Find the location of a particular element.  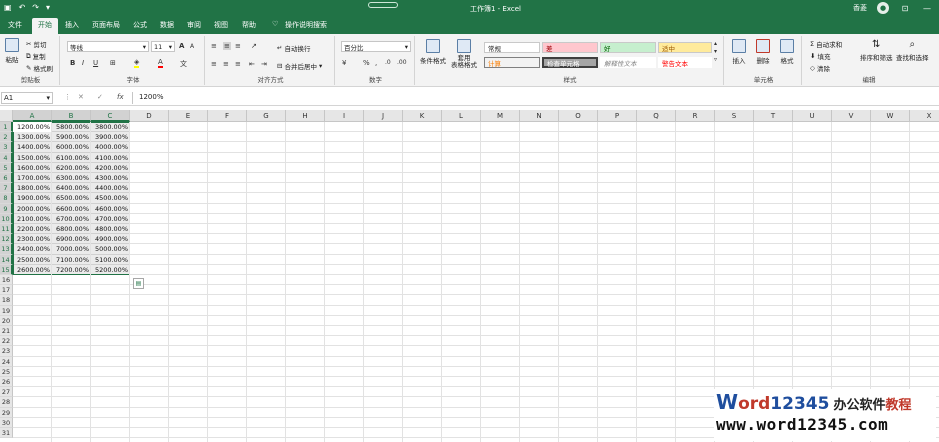

save-icon: ▣ is located at coordinates (8, 7).